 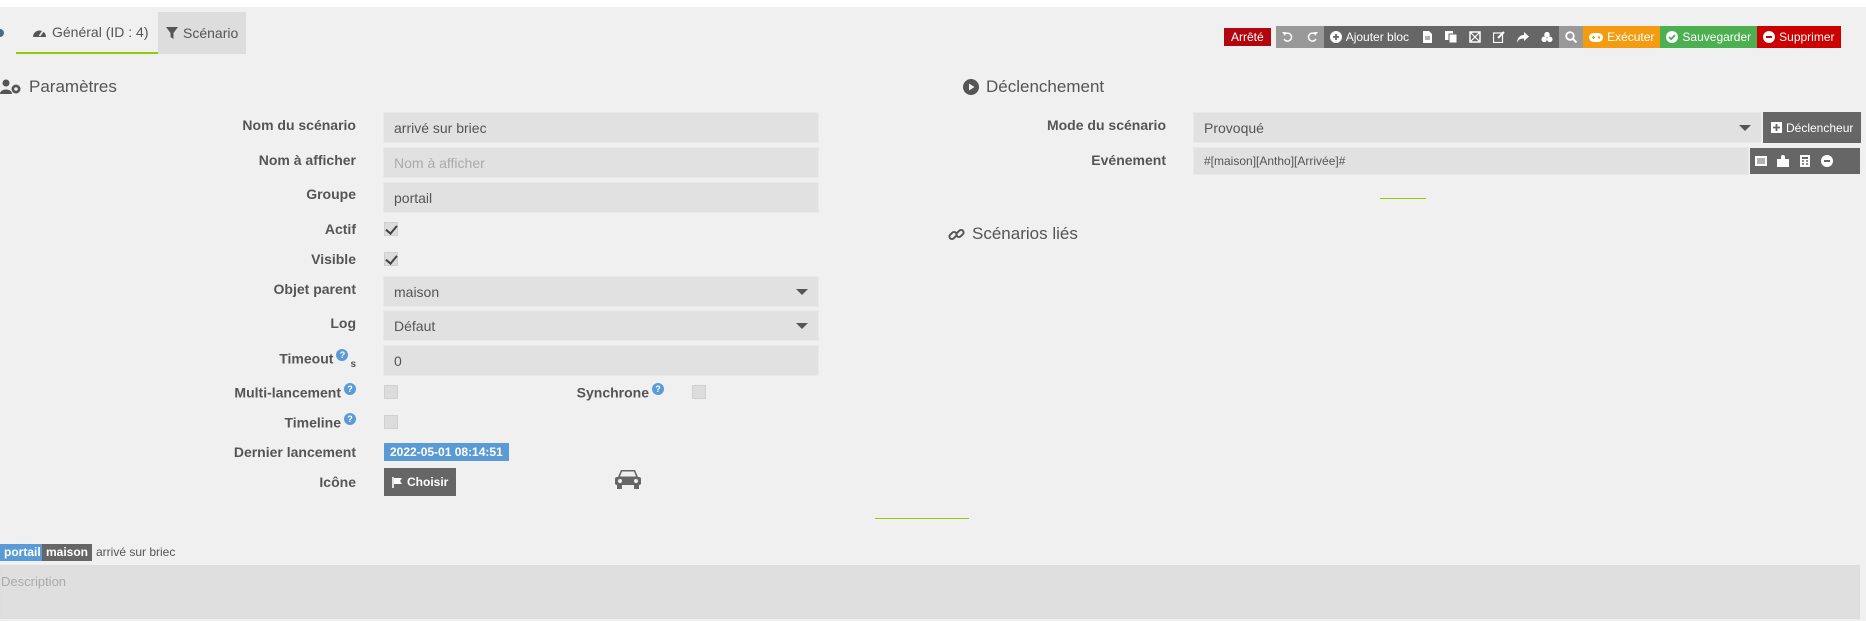 I want to click on calculator-icon, so click(x=1805, y=161).